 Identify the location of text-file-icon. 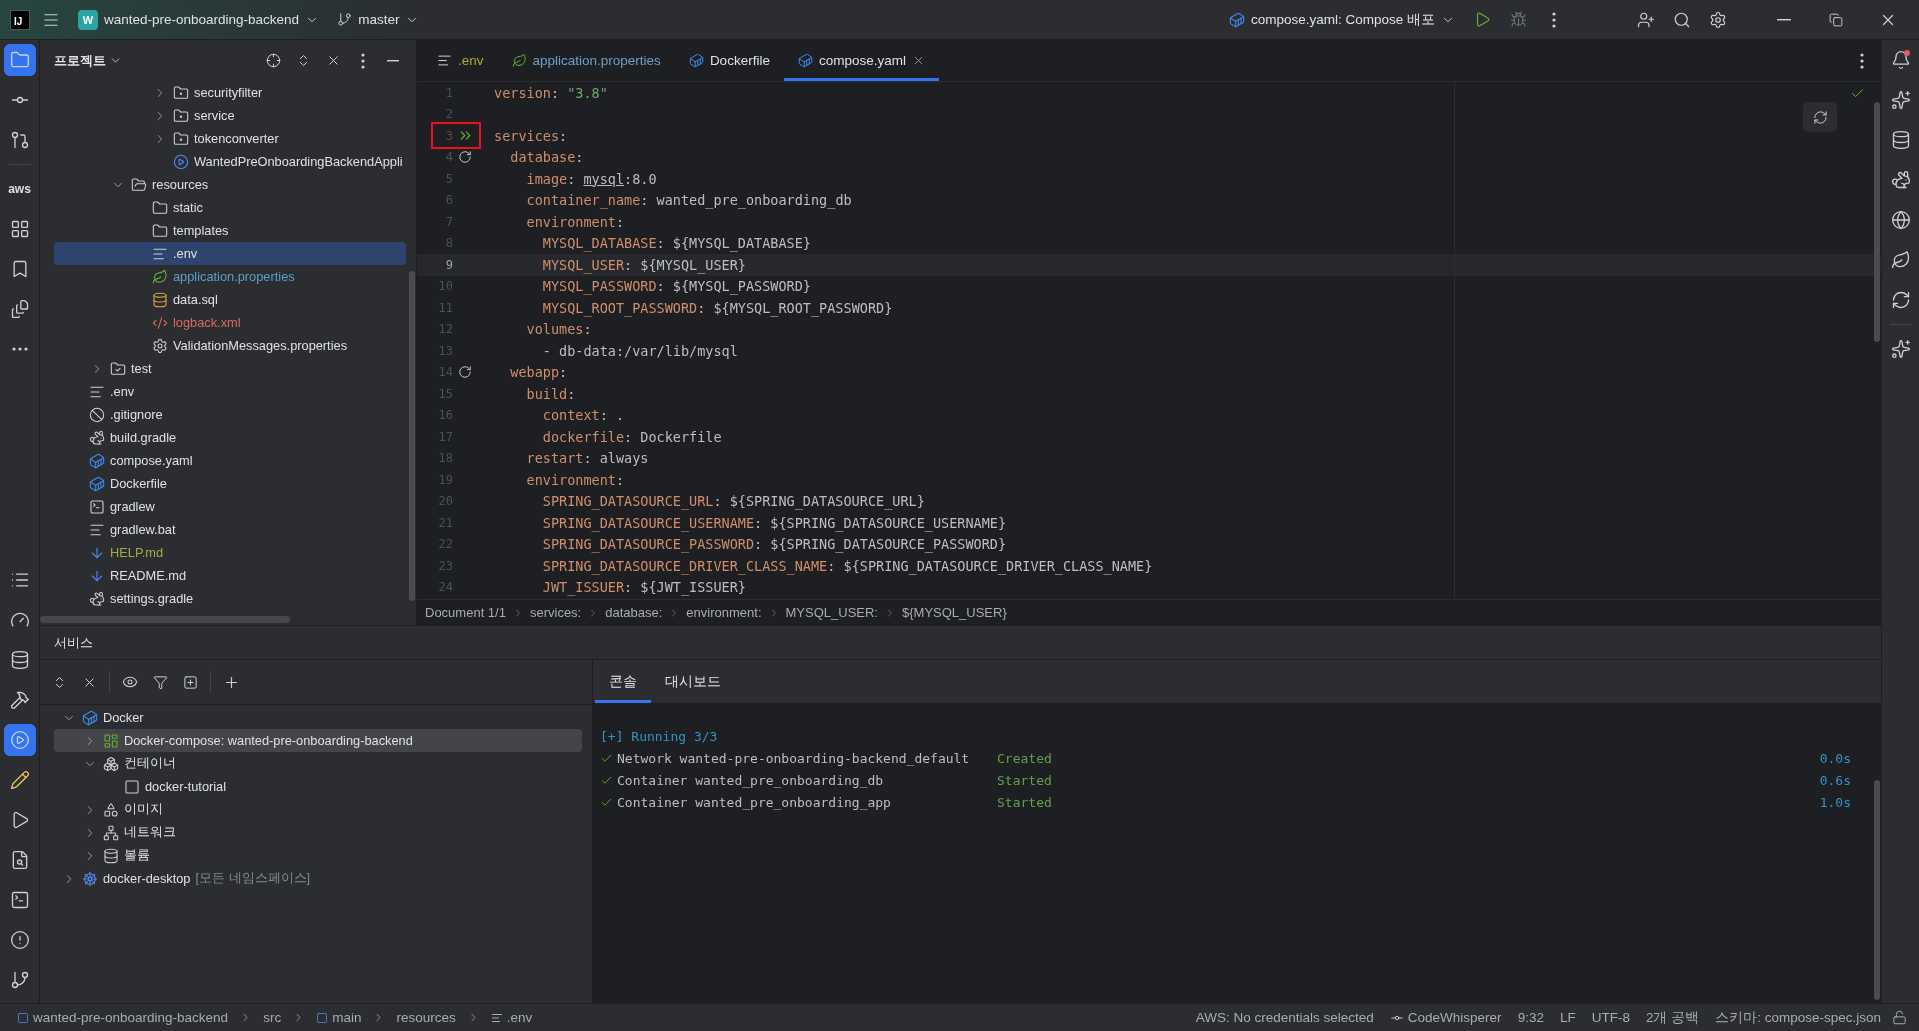
(496, 1017).